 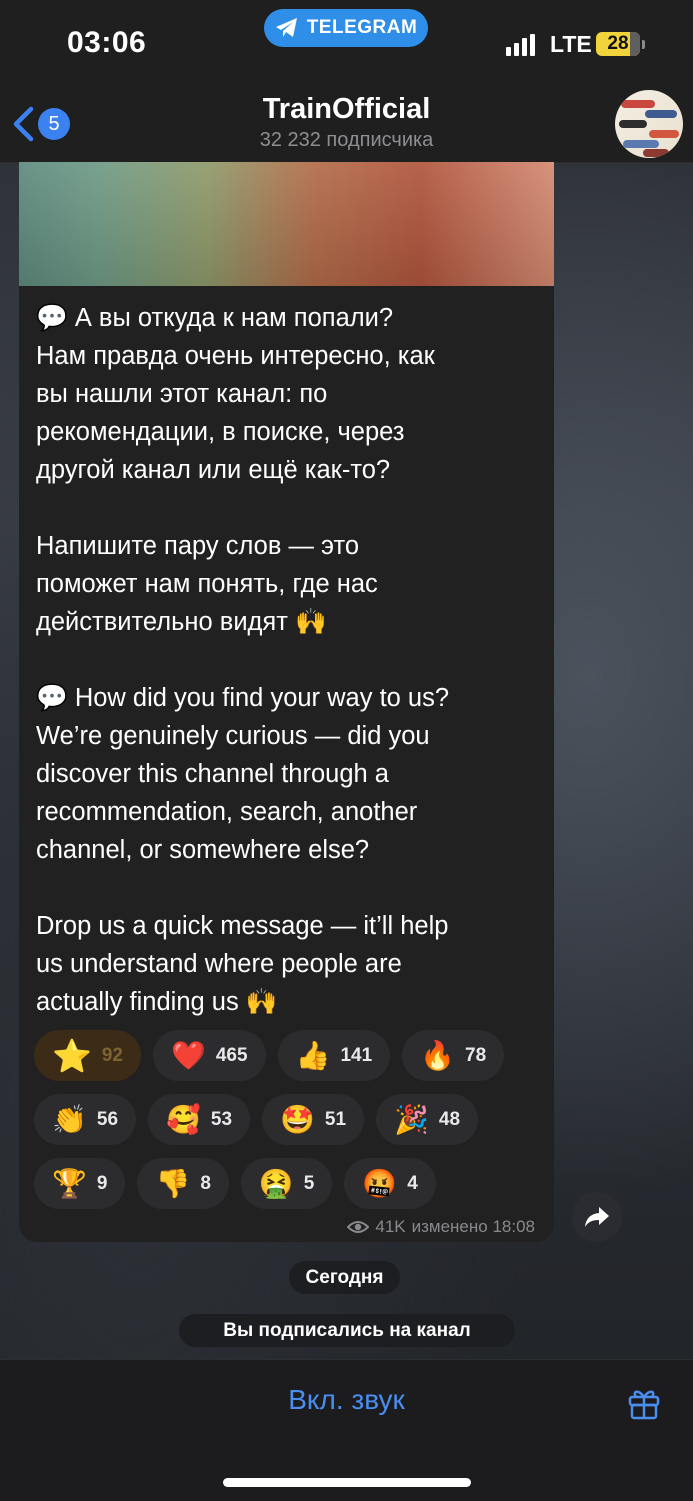 I want to click on reactions-row: 🏆 9 👎 8 🤮 5 🤬 4, so click(x=284, y=1183).